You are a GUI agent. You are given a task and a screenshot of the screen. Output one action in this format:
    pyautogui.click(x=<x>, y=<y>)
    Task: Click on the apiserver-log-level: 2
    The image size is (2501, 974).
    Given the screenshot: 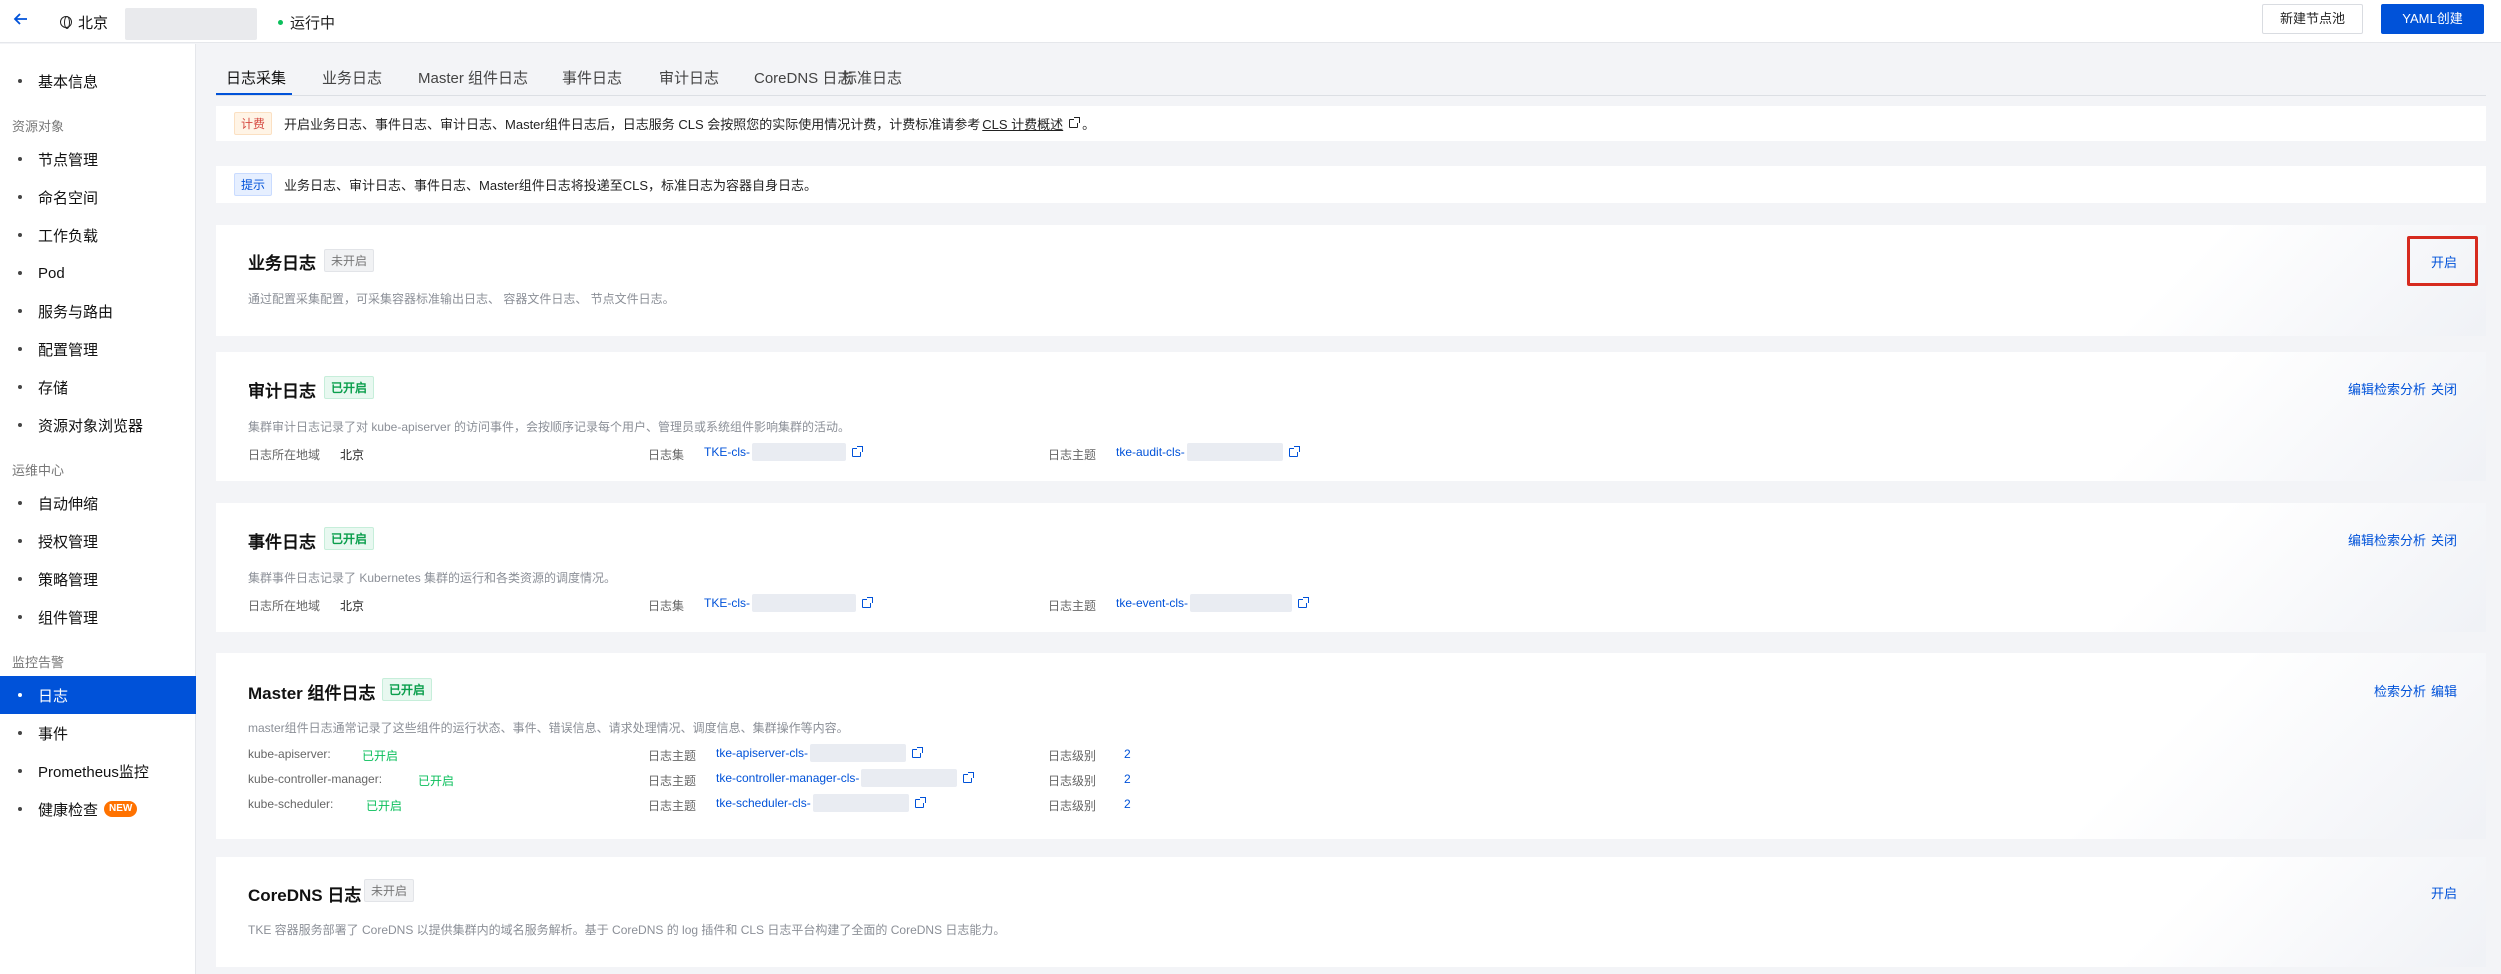 What is the action you would take?
    pyautogui.click(x=1127, y=754)
    